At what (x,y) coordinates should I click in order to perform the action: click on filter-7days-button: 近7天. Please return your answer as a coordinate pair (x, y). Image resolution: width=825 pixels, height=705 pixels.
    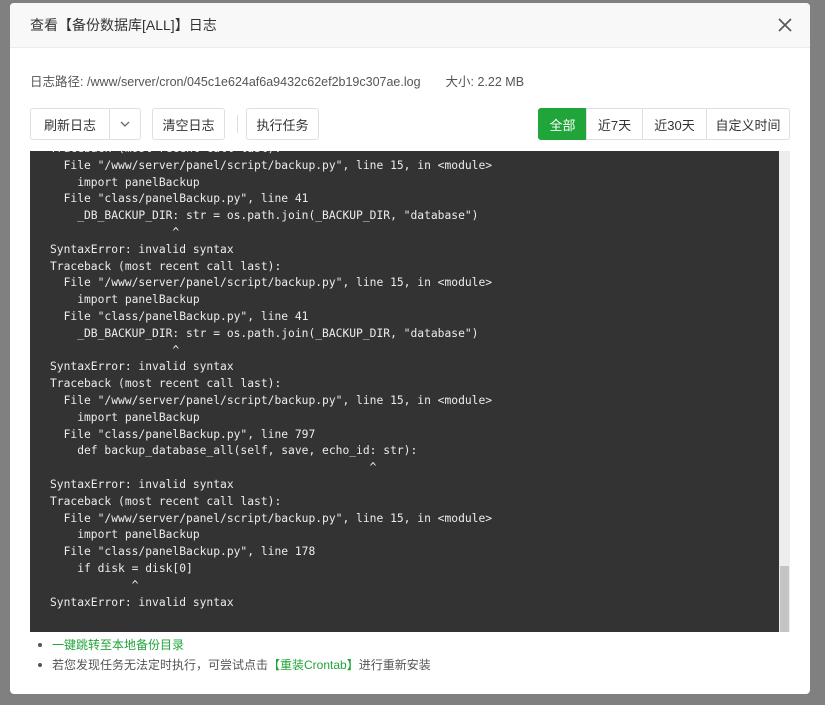
    Looking at the image, I should click on (614, 124).